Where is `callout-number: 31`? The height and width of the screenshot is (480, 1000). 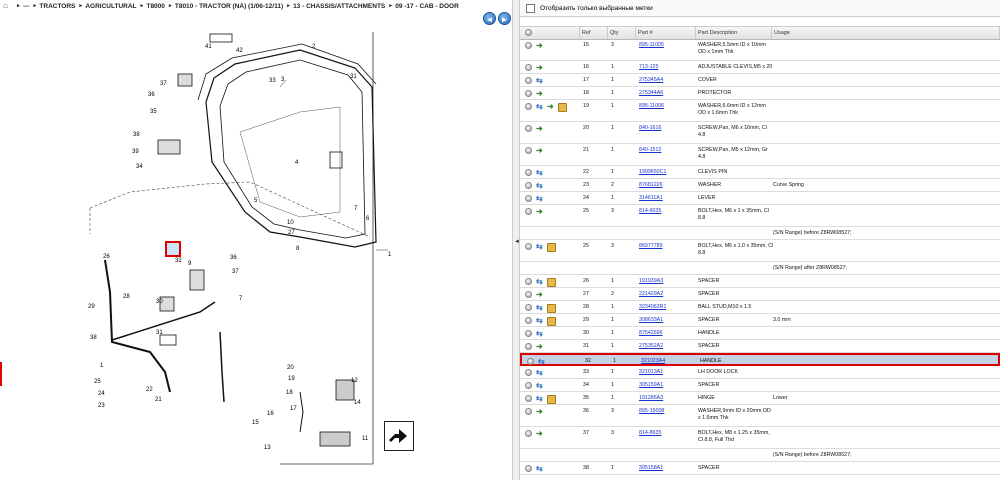 callout-number: 31 is located at coordinates (159, 333).